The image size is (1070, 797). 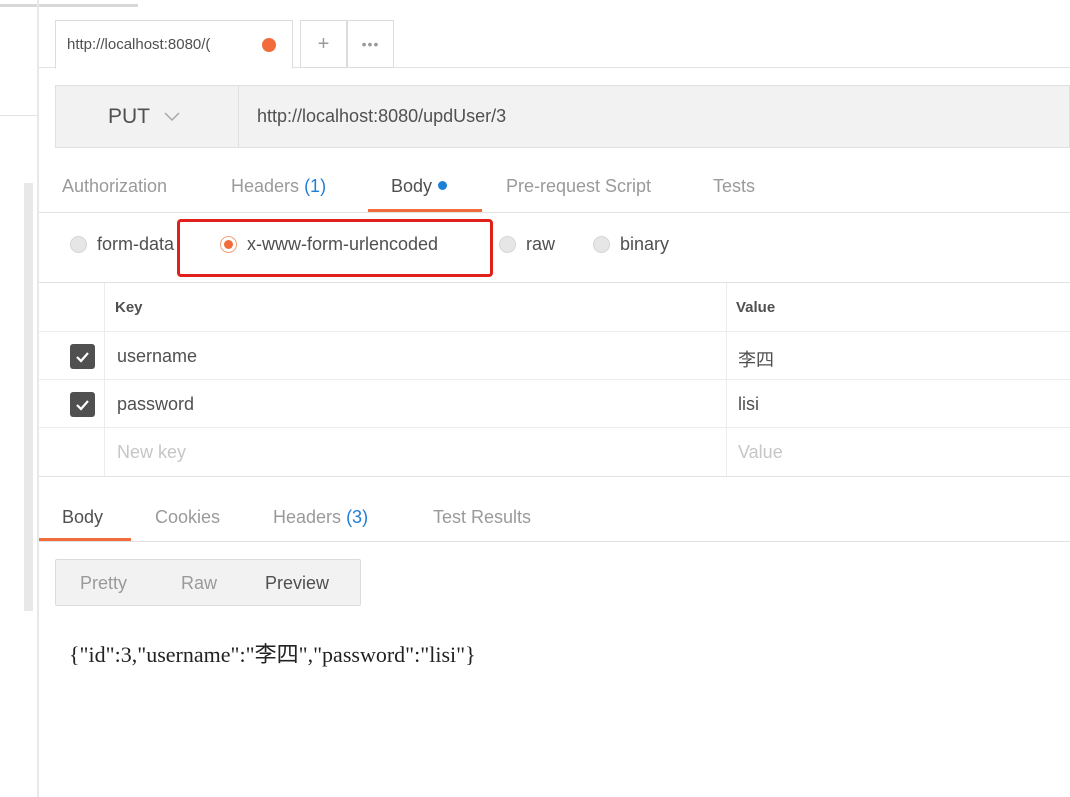 What do you see at coordinates (85, 539) in the screenshot?
I see `active-response-tab-indicator` at bounding box center [85, 539].